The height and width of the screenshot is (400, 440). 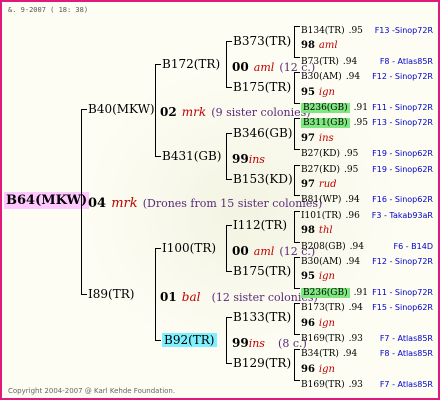 I want to click on gen4-label: B169(TR), so click(x=323, y=385).